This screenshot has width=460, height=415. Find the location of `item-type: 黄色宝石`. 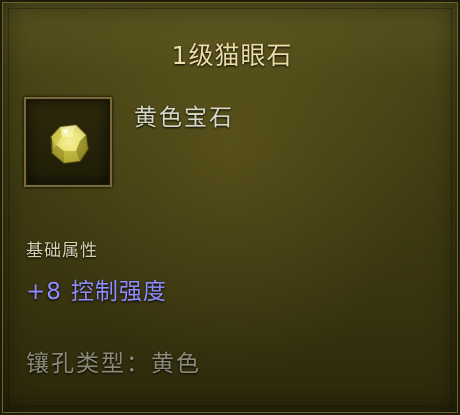

item-type: 黄色宝石 is located at coordinates (184, 118).